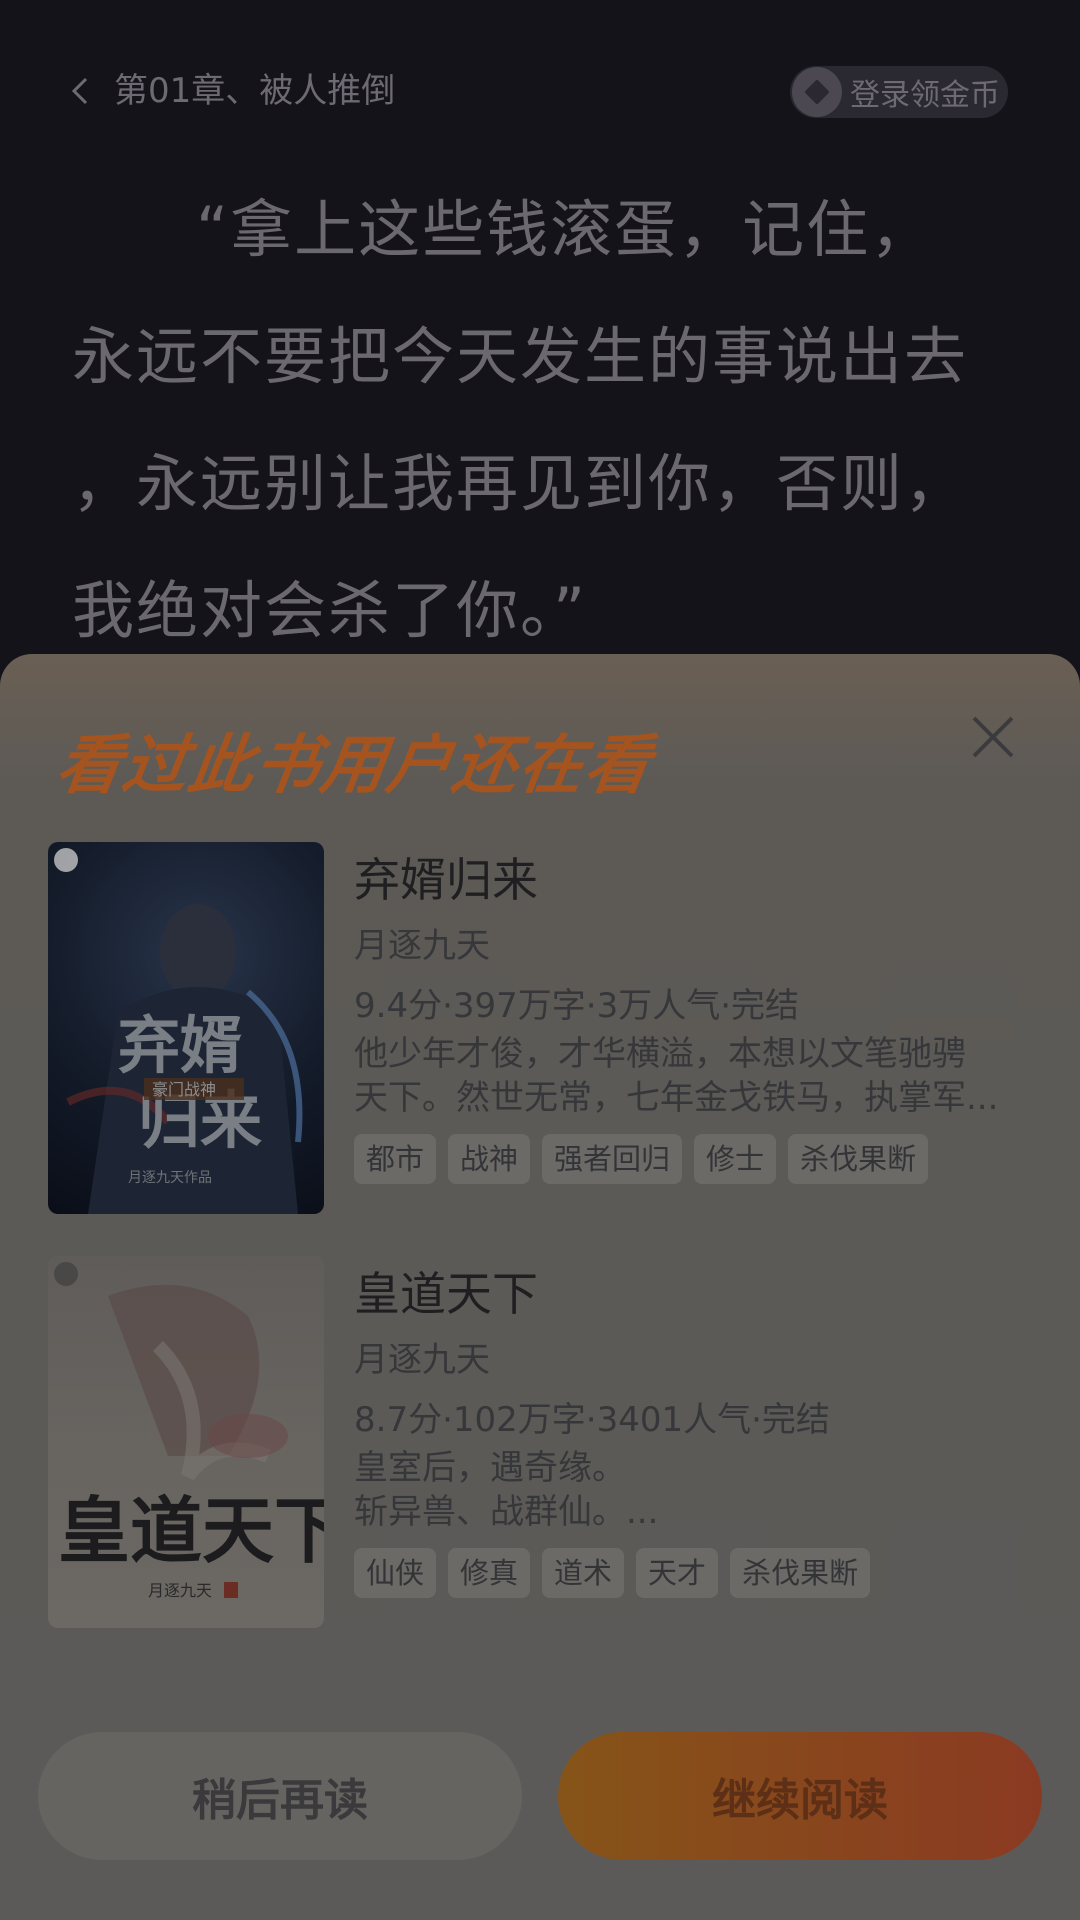  What do you see at coordinates (660, 1054) in the screenshot?
I see `book-desc-line: 他少年才俊，才华横溢，本想以文笔驰骋` at bounding box center [660, 1054].